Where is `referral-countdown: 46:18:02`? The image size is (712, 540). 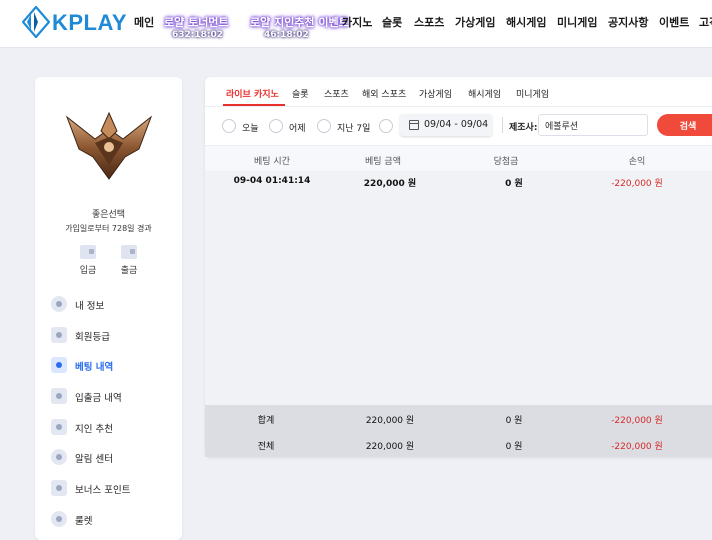
referral-countdown: 46:18:02 is located at coordinates (286, 35).